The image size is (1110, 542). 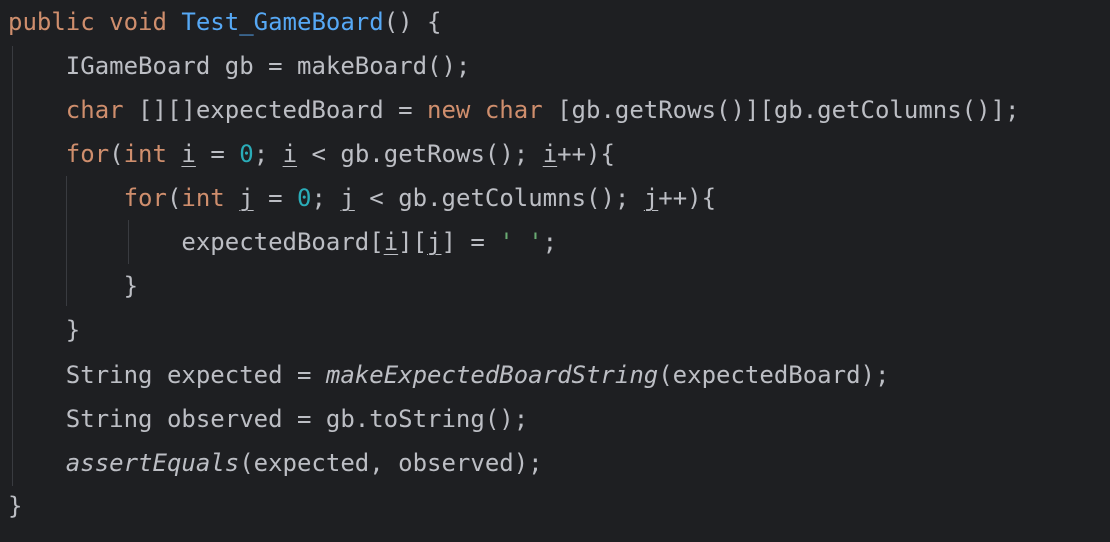 I want to click on code-line-11: assertEquals(expected, observed);, so click(x=275, y=463).